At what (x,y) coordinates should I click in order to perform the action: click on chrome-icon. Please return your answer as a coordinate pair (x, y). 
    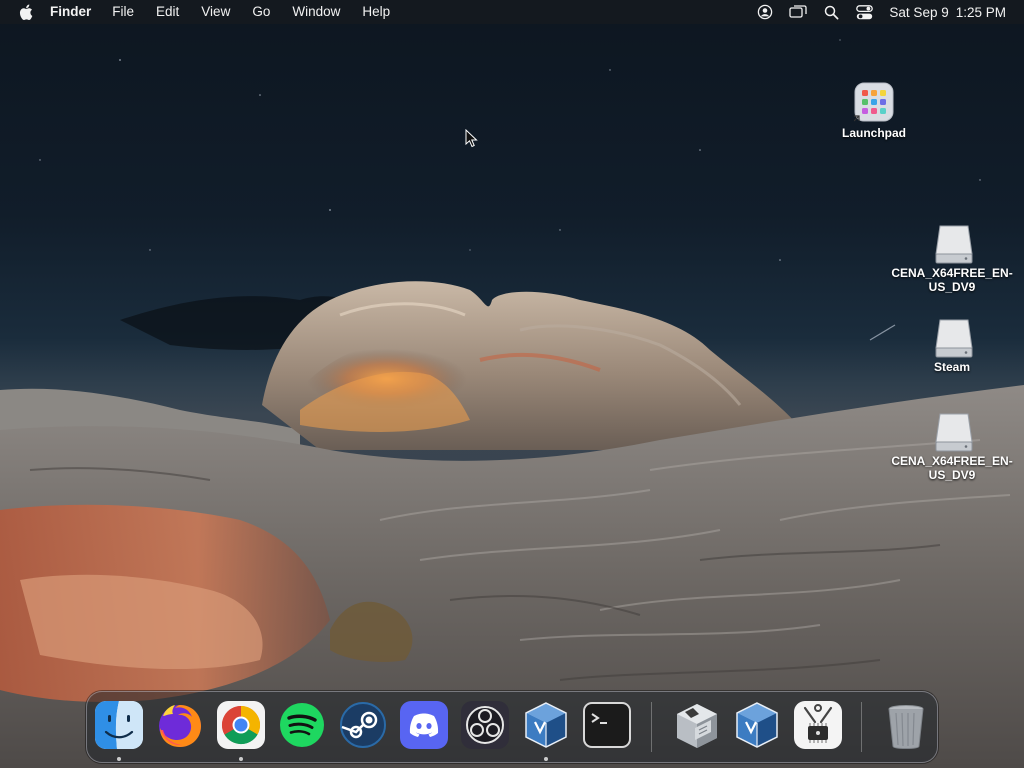
    Looking at the image, I should click on (241, 725).